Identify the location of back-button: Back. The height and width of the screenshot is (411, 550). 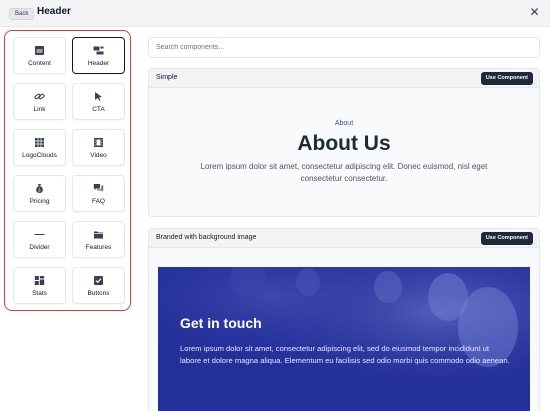
(22, 14).